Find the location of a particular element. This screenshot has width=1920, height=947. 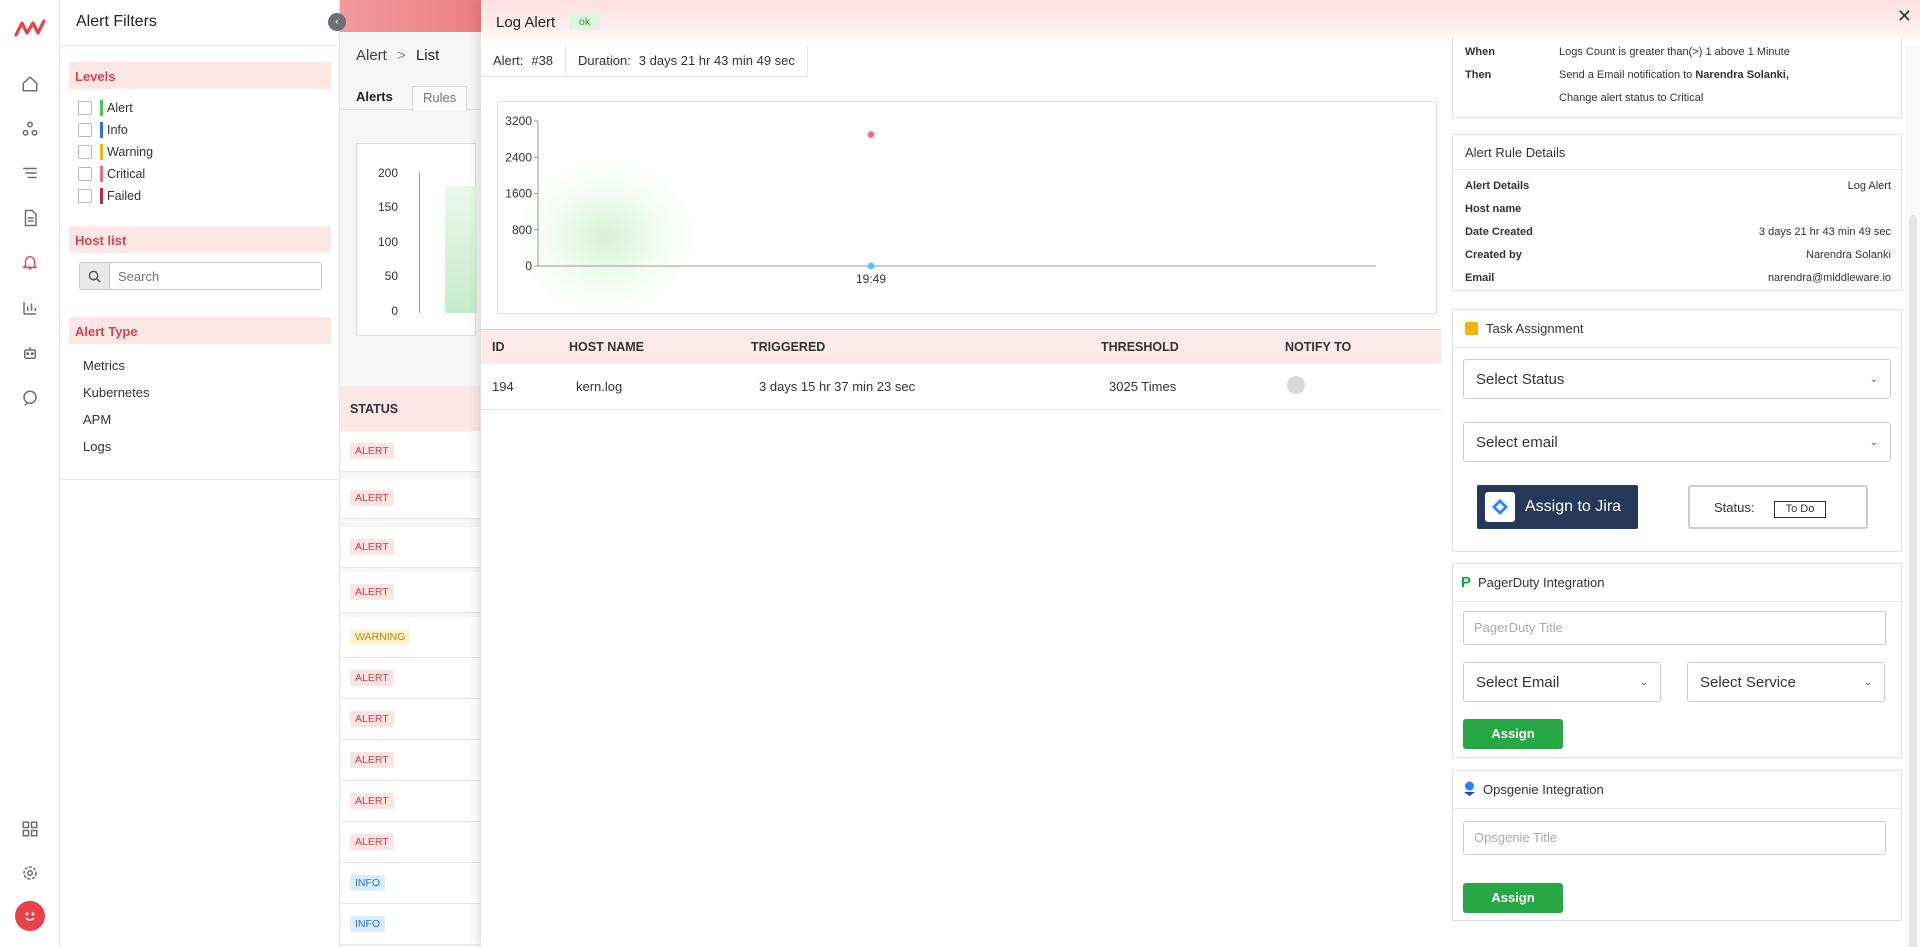

table-row: WARNING is located at coordinates (410, 637).